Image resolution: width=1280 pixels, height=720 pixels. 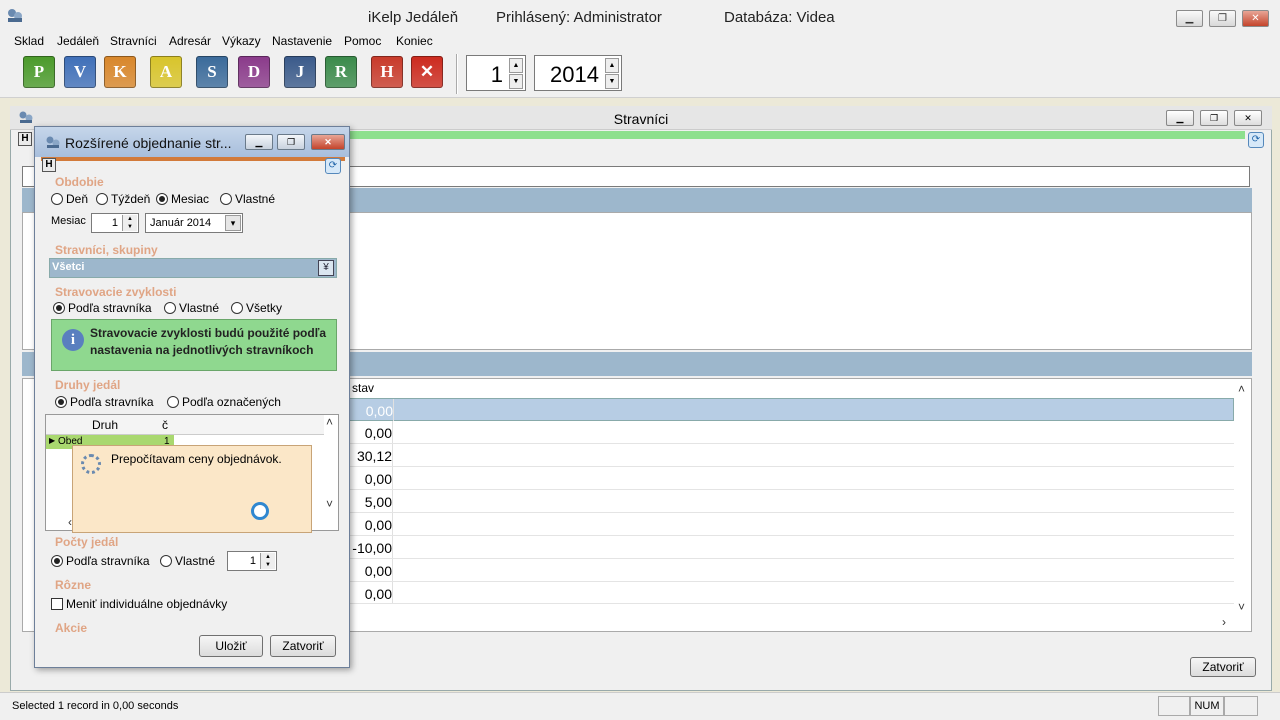 I want to click on busy-cursor-icon, so click(x=260, y=511).